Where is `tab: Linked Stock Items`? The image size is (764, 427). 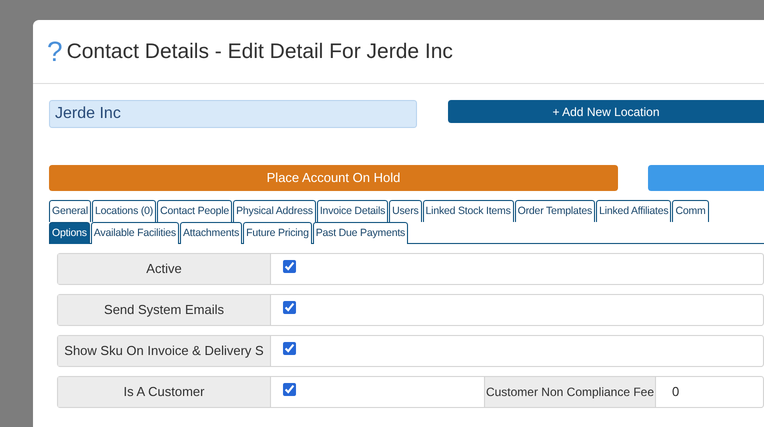
tab: Linked Stock Items is located at coordinates (468, 211).